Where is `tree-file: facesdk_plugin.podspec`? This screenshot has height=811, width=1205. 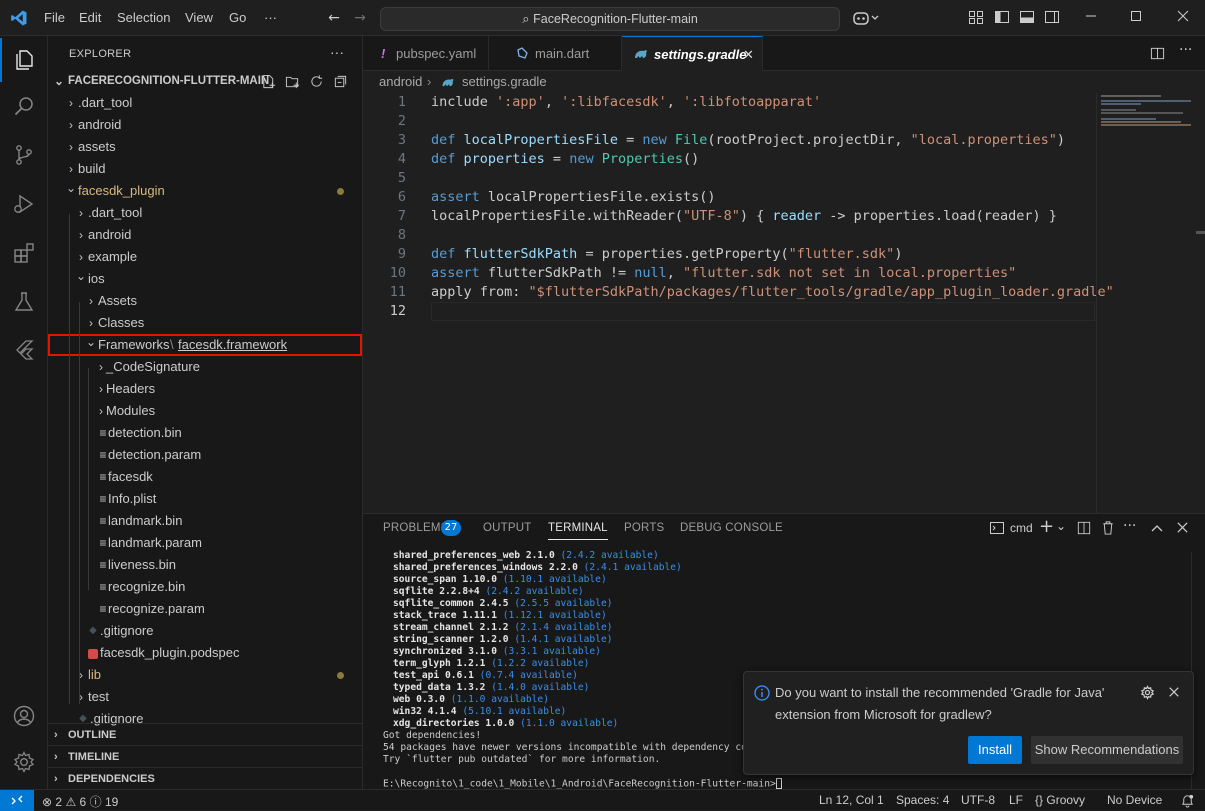
tree-file: facesdk_plugin.podspec is located at coordinates (205, 653).